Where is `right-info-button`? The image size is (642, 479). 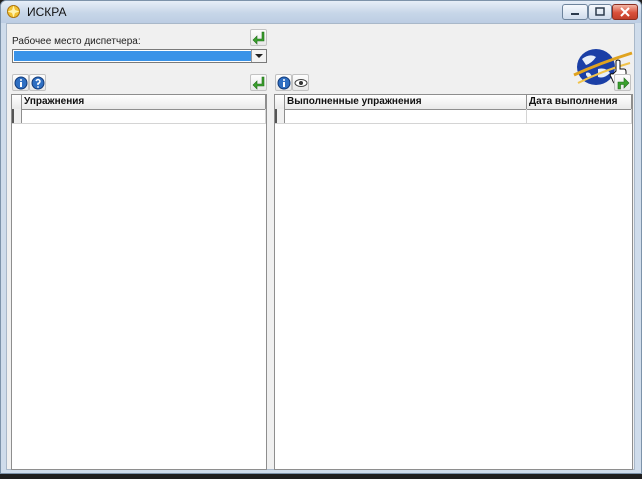
right-info-button is located at coordinates (283, 82).